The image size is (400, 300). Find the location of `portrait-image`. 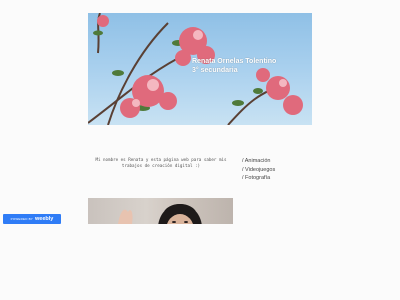

portrait-image is located at coordinates (160, 214).